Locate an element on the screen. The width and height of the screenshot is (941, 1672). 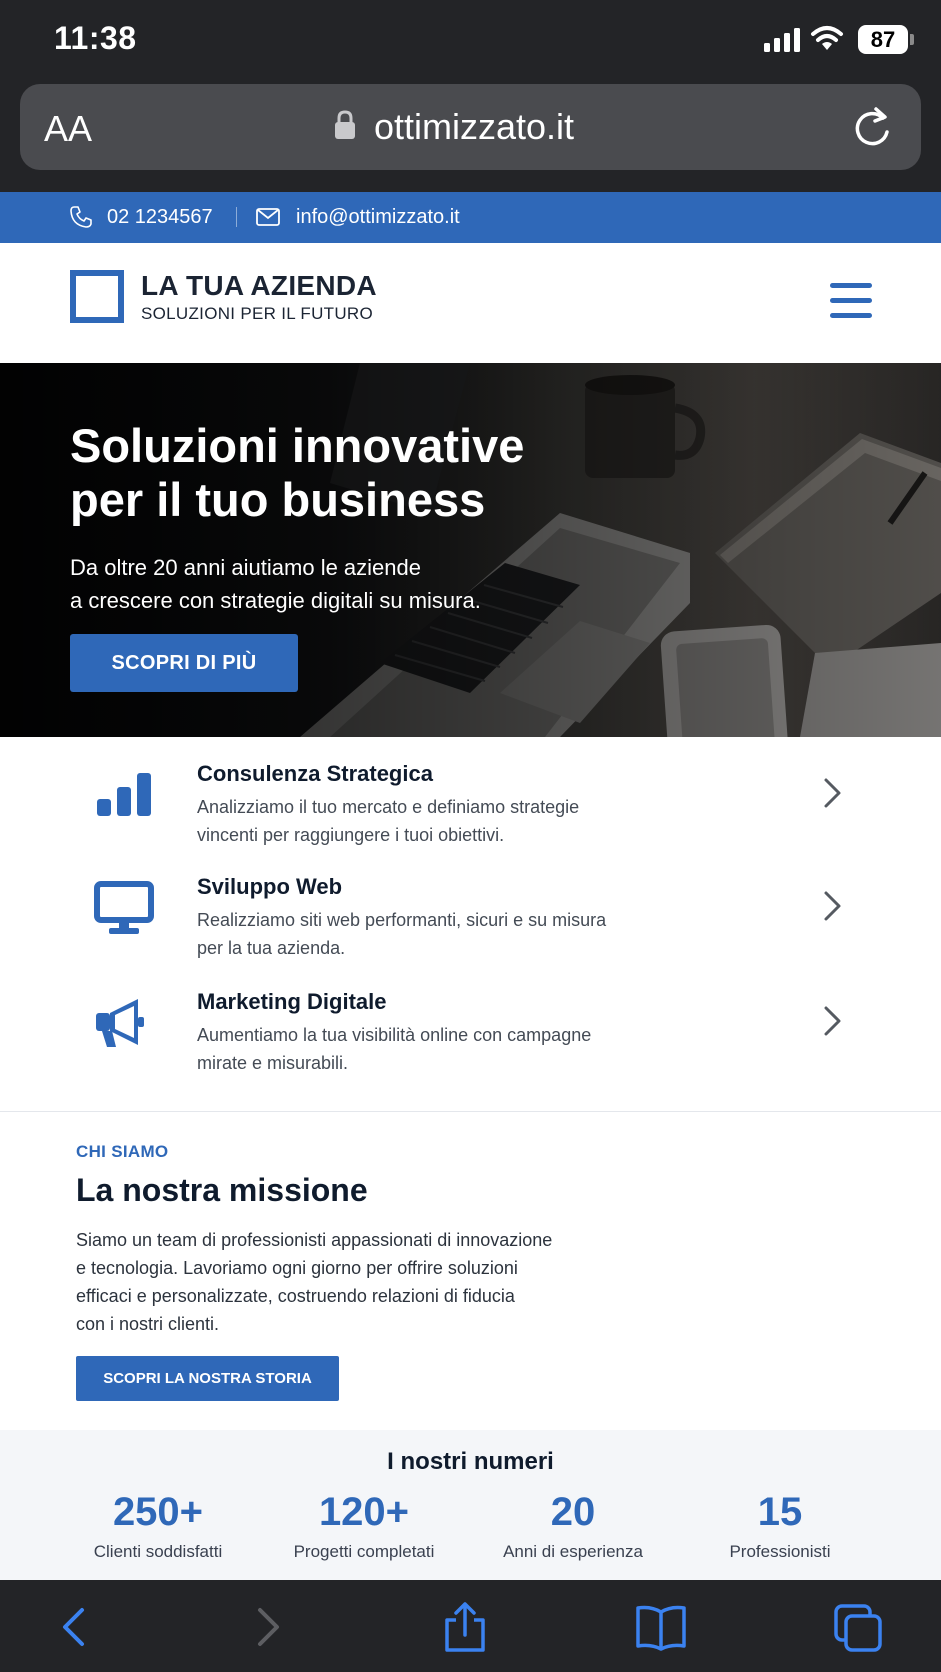
address-bar: AA ottimizzato.it is located at coordinates (470, 127).